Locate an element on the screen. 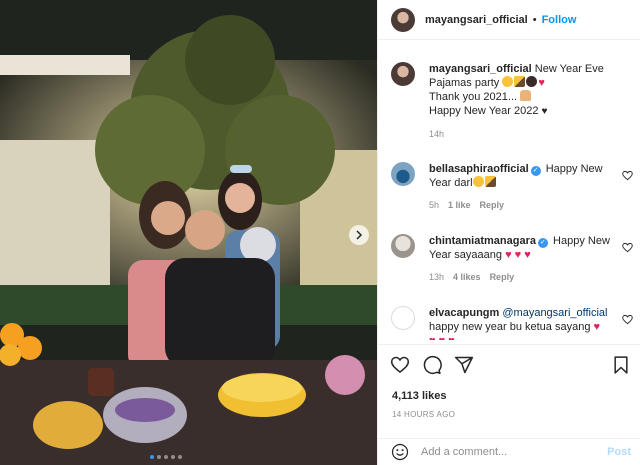 Image resolution: width=640 pixels, height=465 pixels. comment-icon is located at coordinates (432, 365).